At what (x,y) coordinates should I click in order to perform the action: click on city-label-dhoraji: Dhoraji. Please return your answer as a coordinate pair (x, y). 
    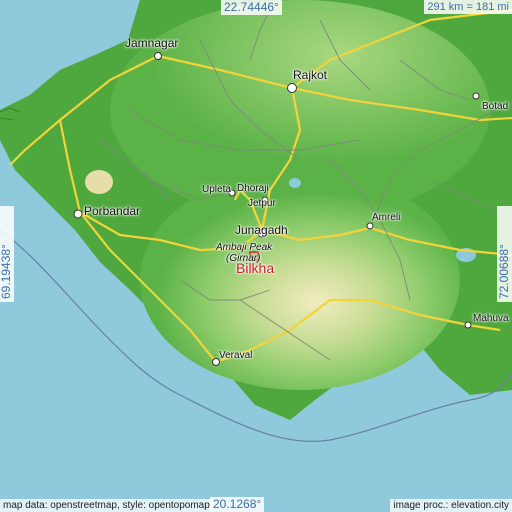
    Looking at the image, I should click on (253, 188).